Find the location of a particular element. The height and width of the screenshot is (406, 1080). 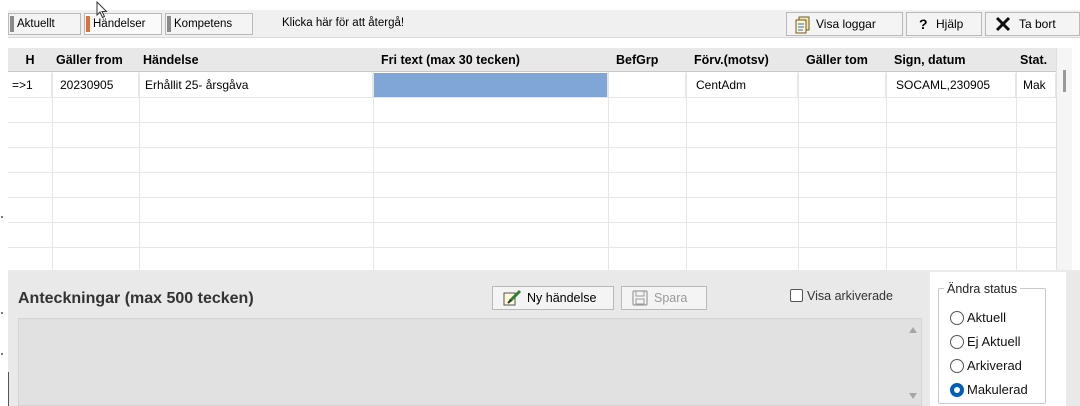

save-disk-icon is located at coordinates (640, 298).